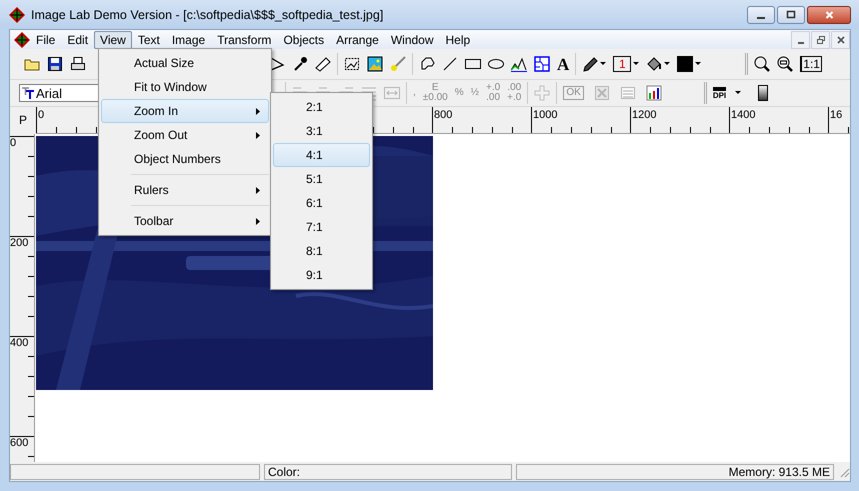 The width and height of the screenshot is (859, 491). I want to click on line-icon, so click(450, 64).